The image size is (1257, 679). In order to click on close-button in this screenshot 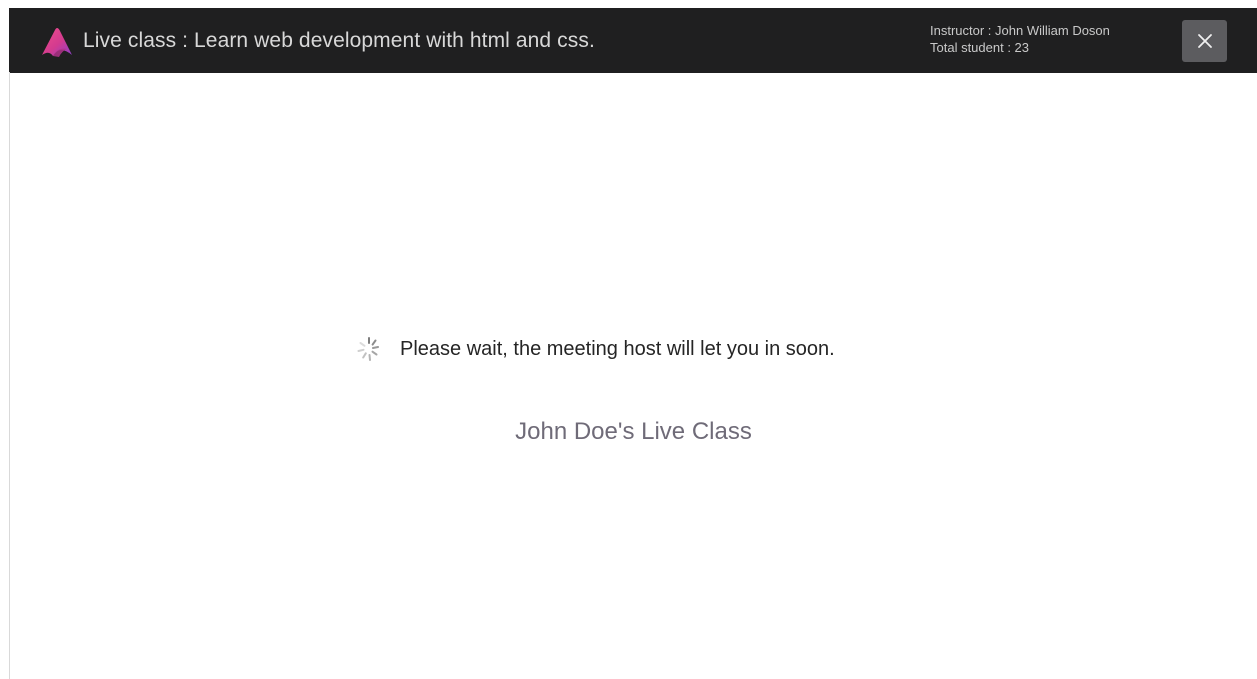, I will do `click(1204, 41)`.